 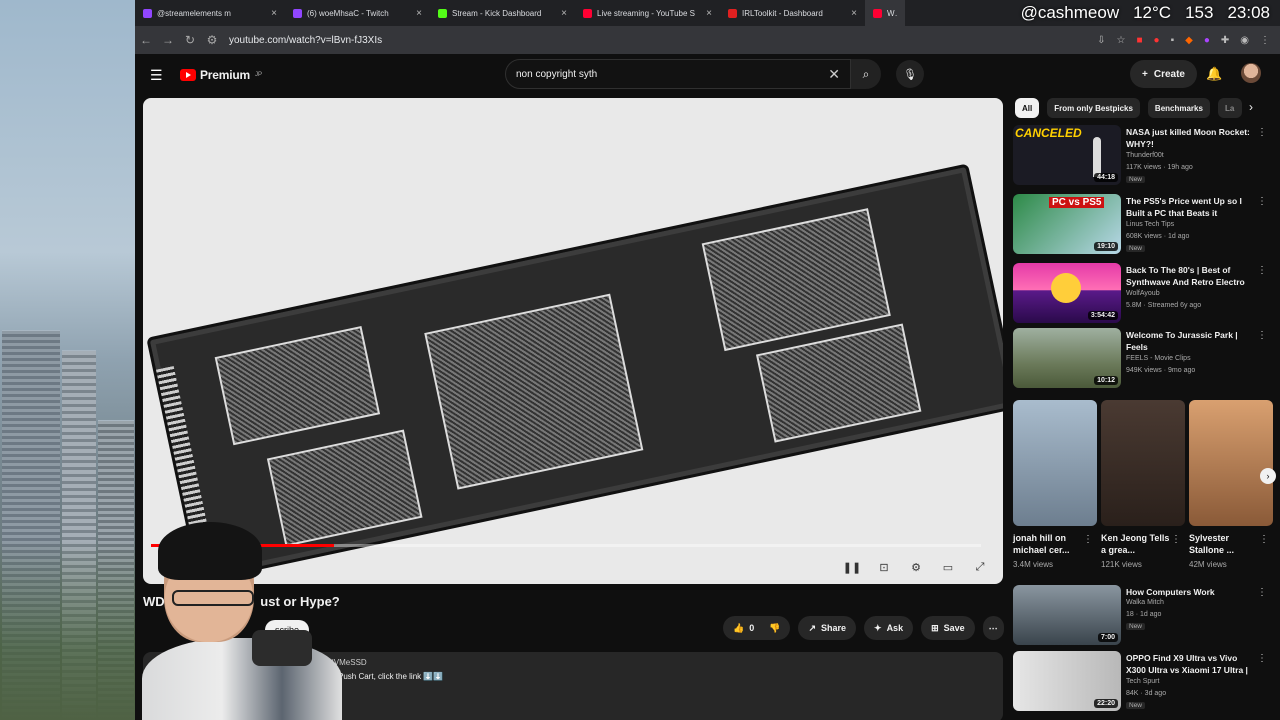 What do you see at coordinates (1139, 40) in the screenshot?
I see `extension-icon: ■` at bounding box center [1139, 40].